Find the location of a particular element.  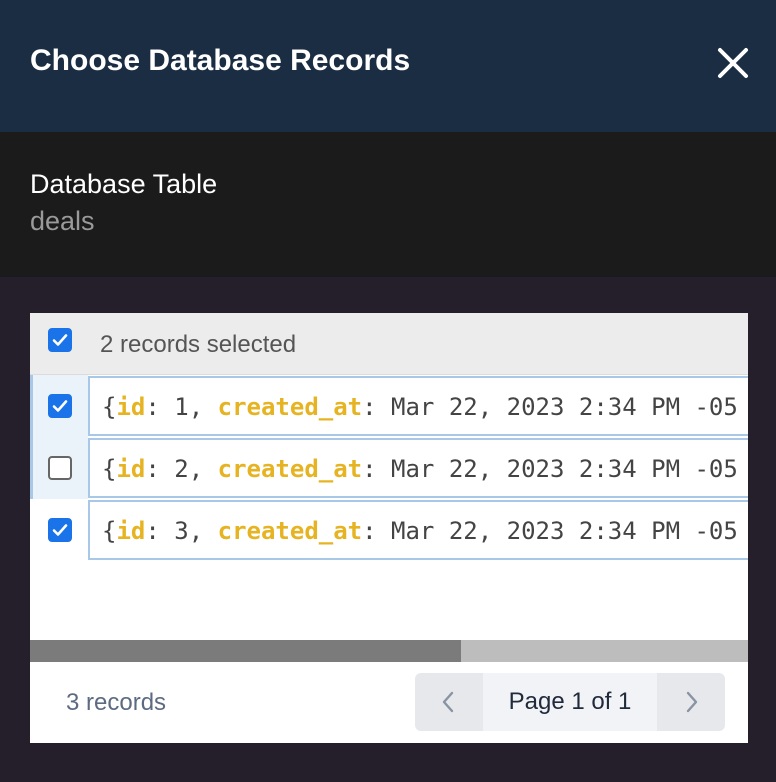

horizontal-scrollbar-thumb is located at coordinates (245, 651).